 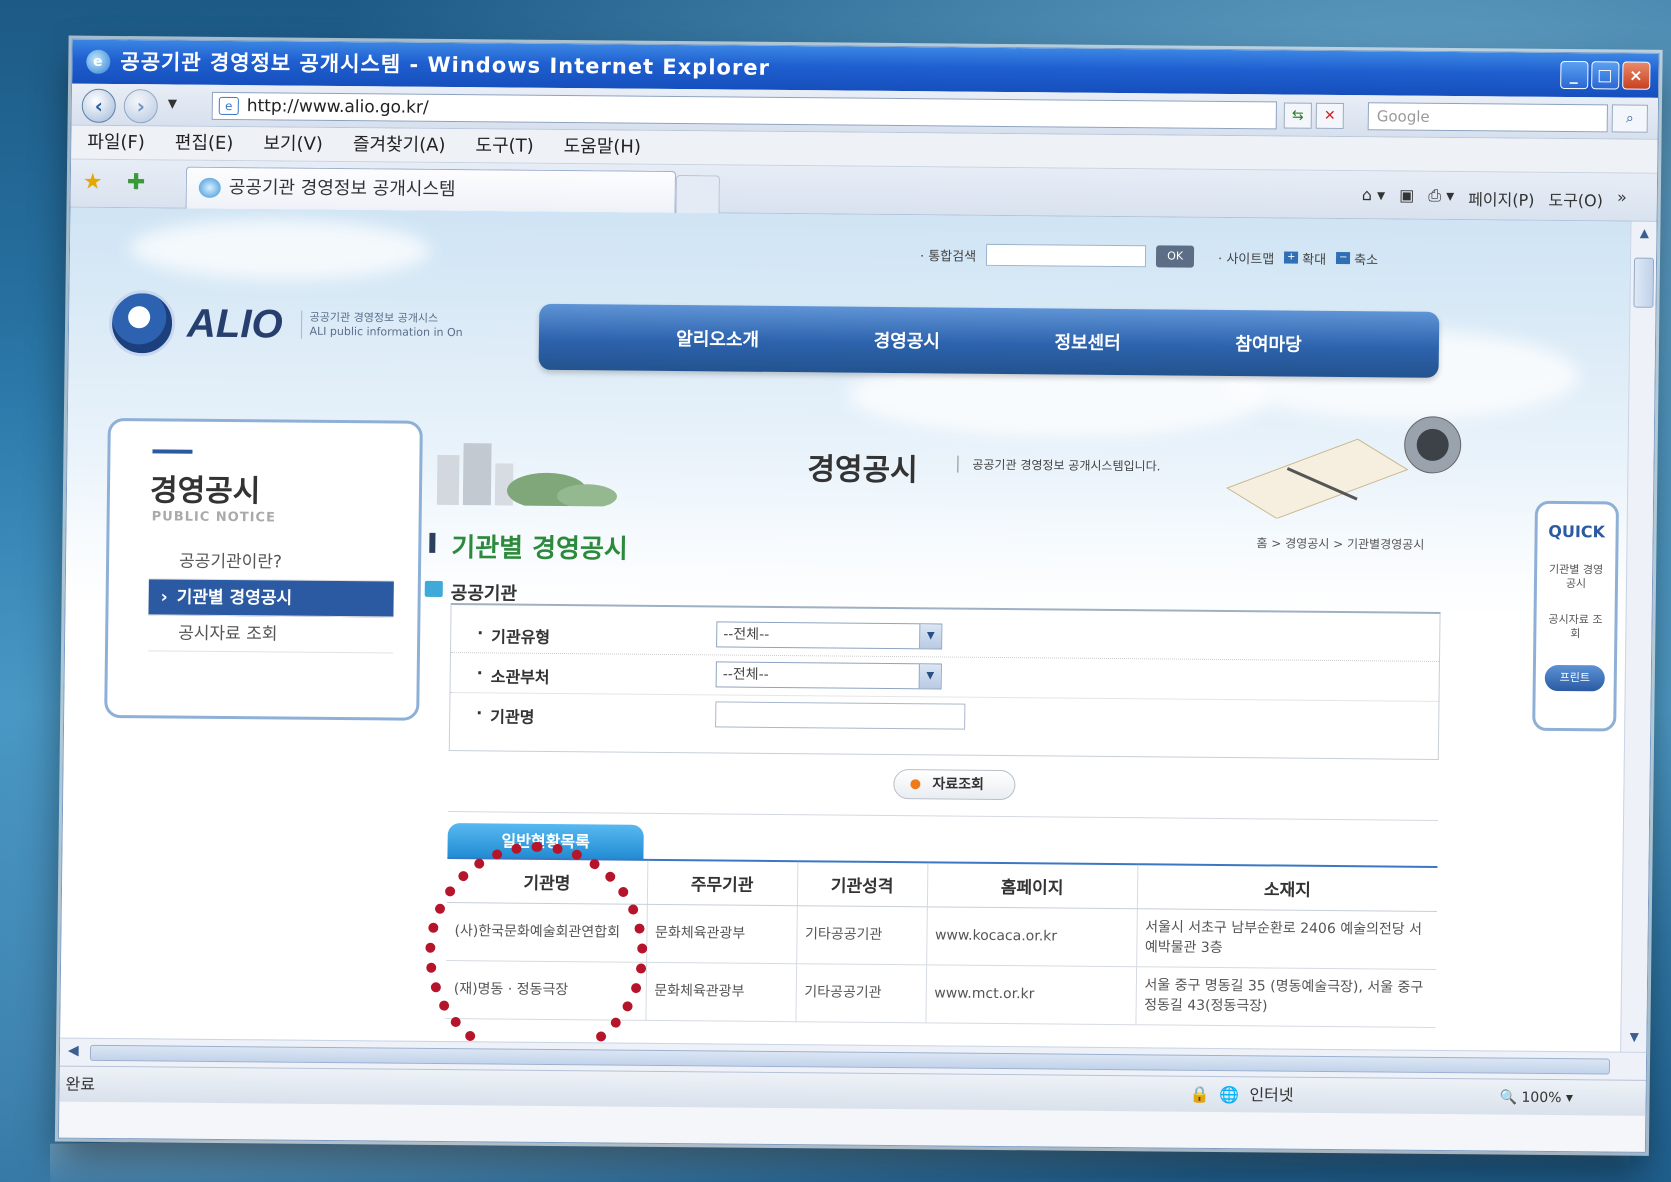 What do you see at coordinates (205, 491) in the screenshot?
I see `lnb-title: 경영공시` at bounding box center [205, 491].